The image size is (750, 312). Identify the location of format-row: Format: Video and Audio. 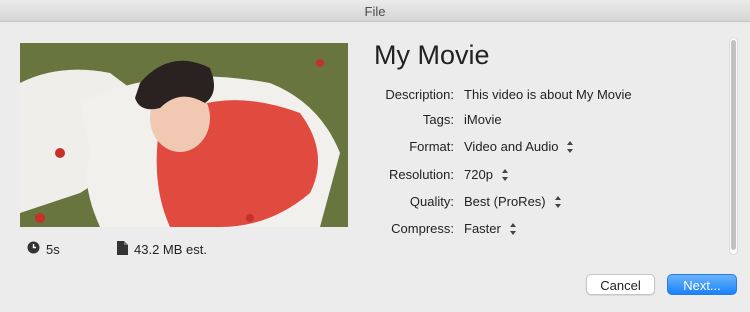
(375, 149).